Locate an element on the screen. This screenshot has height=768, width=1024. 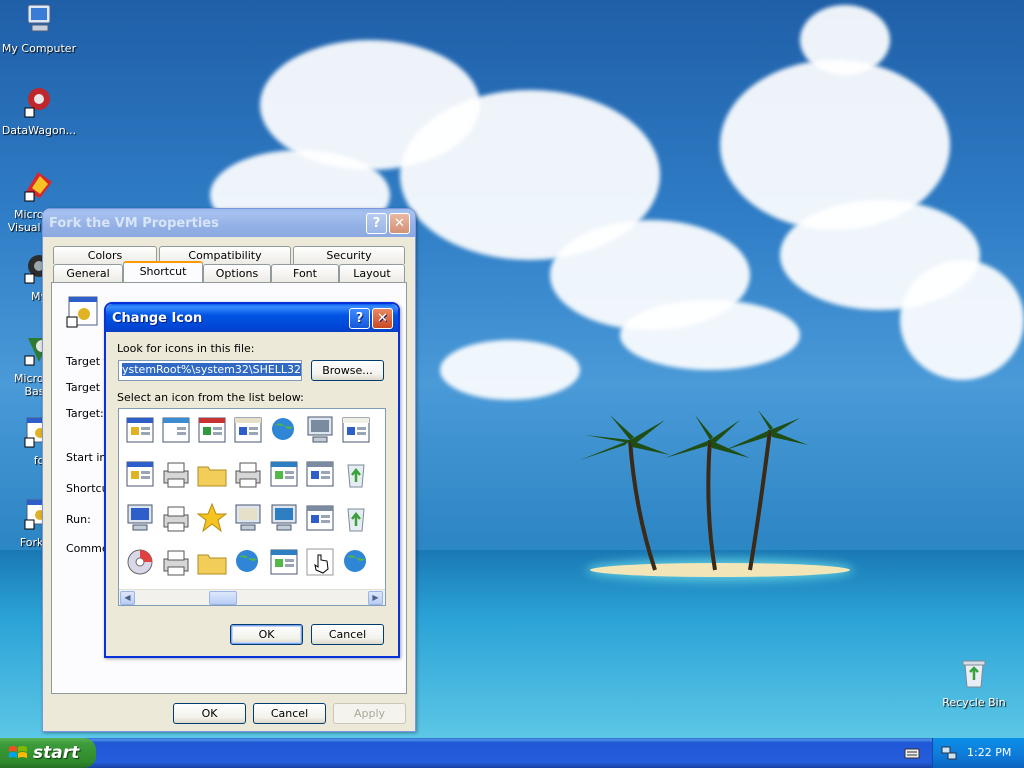
target-label: Target: is located at coordinates (85, 413).